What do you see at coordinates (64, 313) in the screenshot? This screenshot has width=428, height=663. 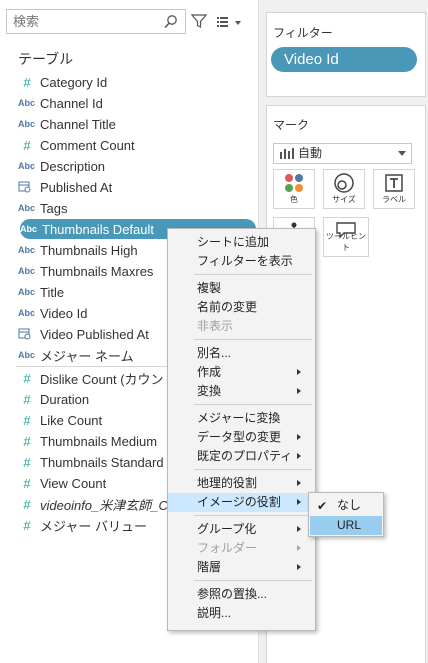 I see `field-name: Video Id` at bounding box center [64, 313].